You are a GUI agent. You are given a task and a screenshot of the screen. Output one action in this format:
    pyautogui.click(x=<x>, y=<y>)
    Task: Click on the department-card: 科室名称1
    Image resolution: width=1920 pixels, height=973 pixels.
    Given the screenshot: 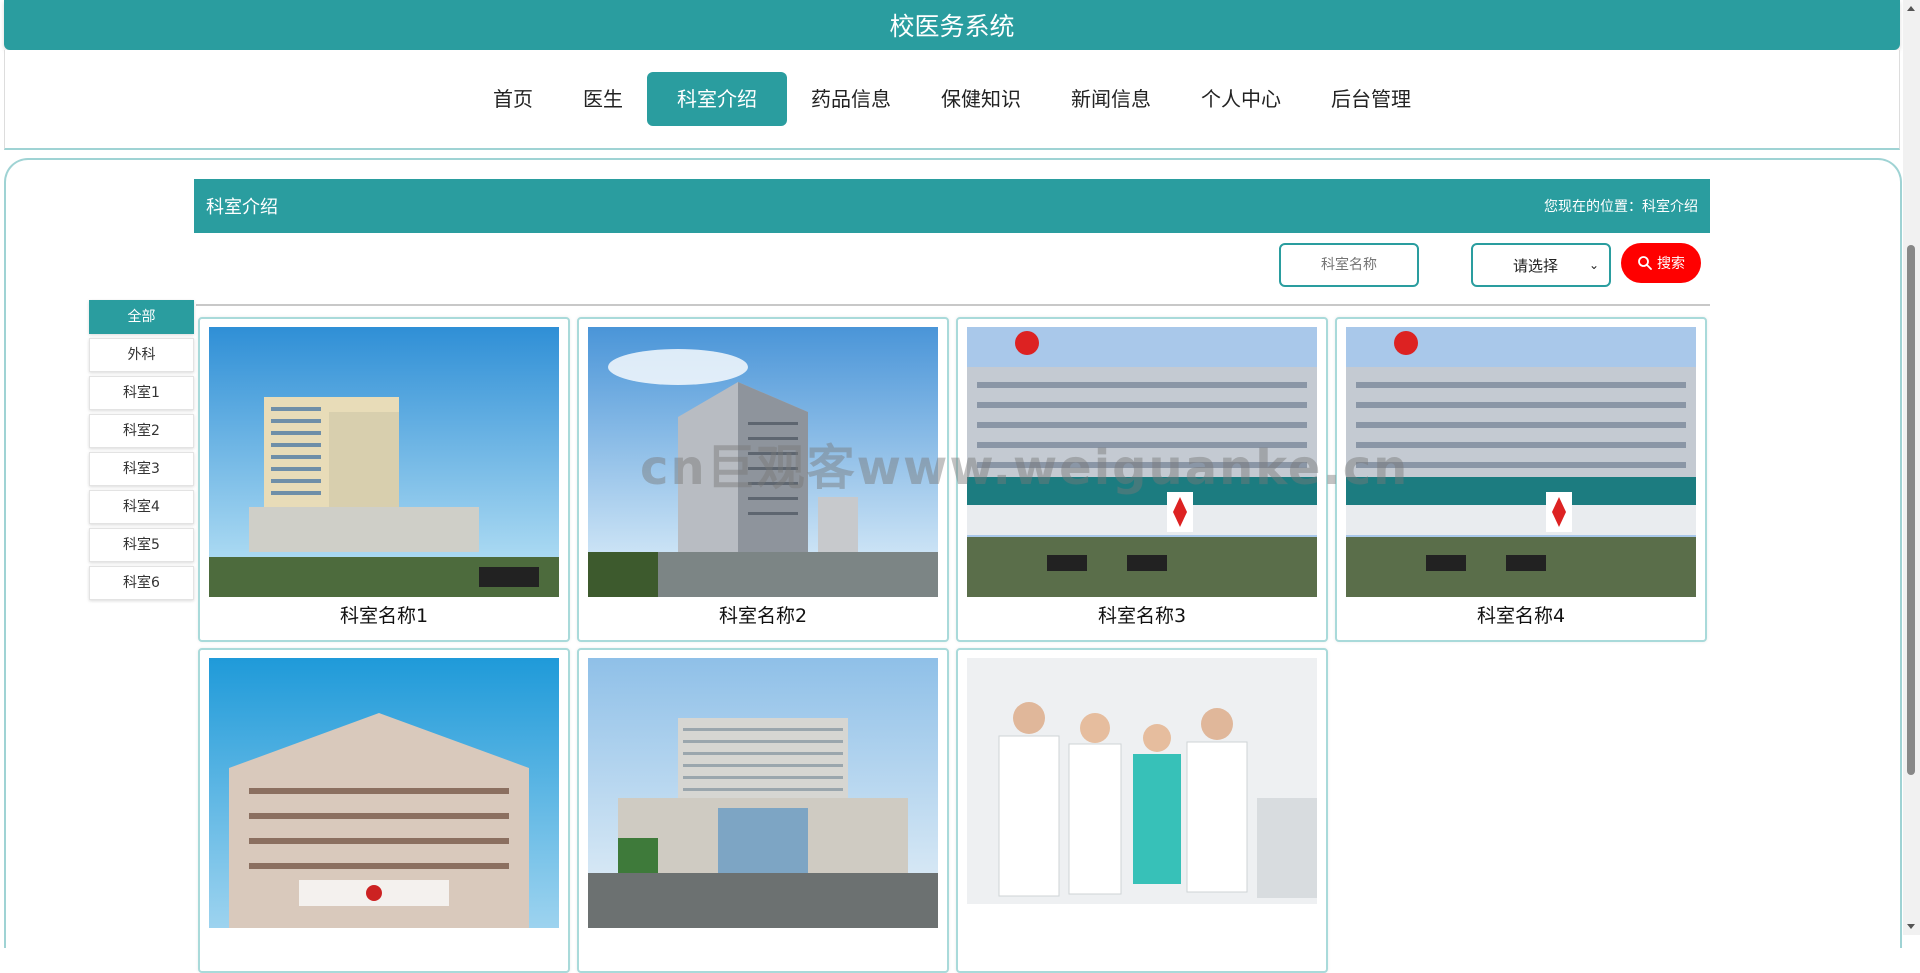 What is the action you would take?
    pyautogui.click(x=384, y=479)
    